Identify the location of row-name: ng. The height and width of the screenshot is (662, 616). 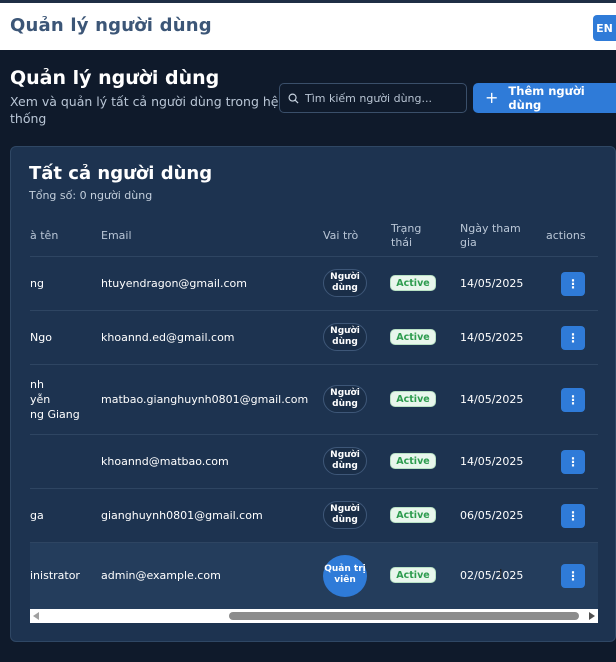
(37, 283).